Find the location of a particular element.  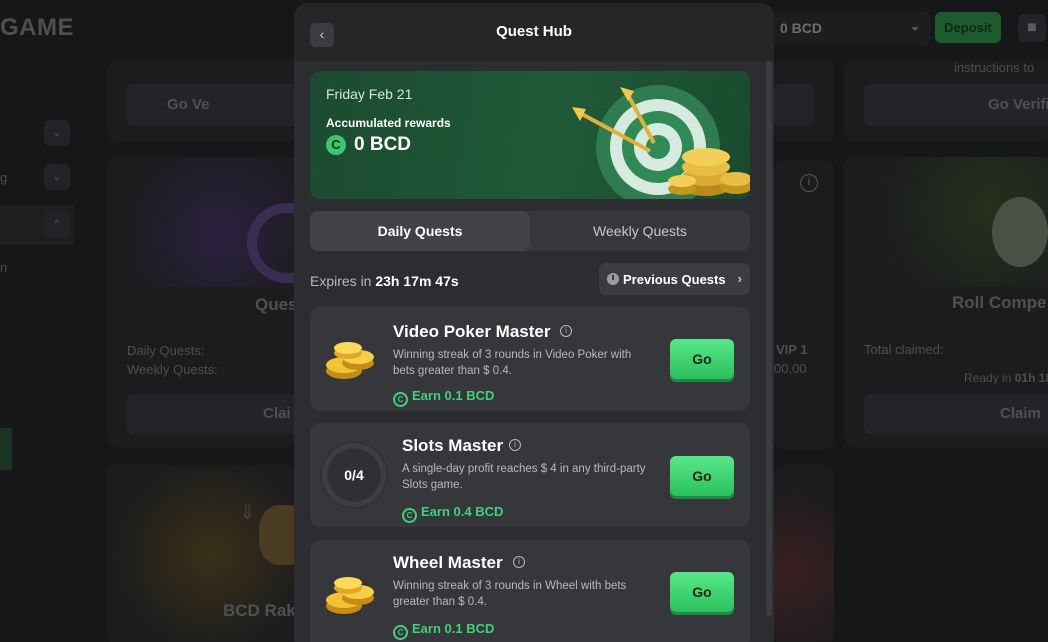

roll-card-title: Roll Compe is located at coordinates (999, 302).